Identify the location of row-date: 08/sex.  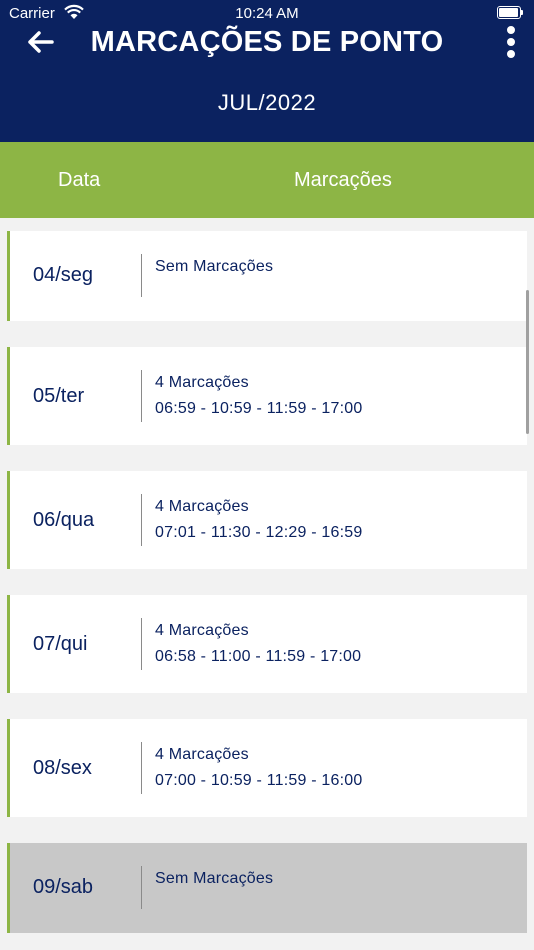
(62, 768).